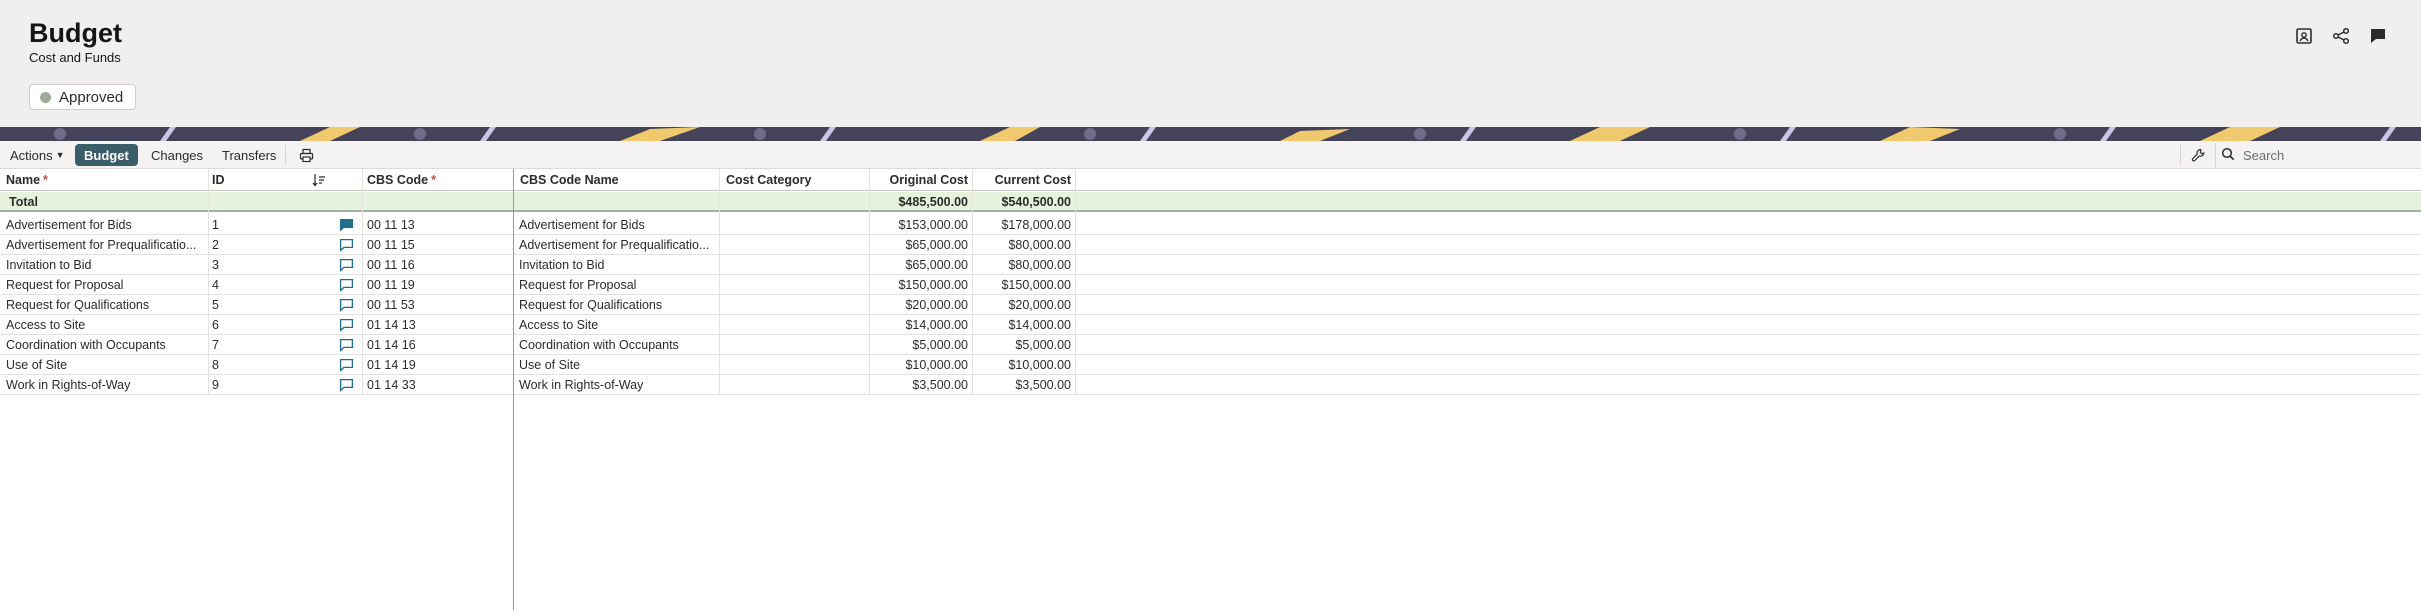 The image size is (2421, 610). Describe the element at coordinates (105, 345) in the screenshot. I see `row-name-cell: Coordination with Occupants` at that location.